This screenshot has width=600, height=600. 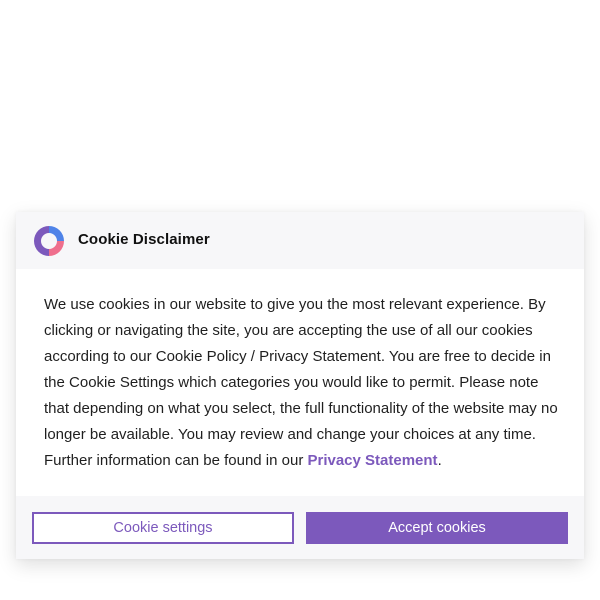 What do you see at coordinates (49, 241) in the screenshot?
I see `cookie-logo-icon` at bounding box center [49, 241].